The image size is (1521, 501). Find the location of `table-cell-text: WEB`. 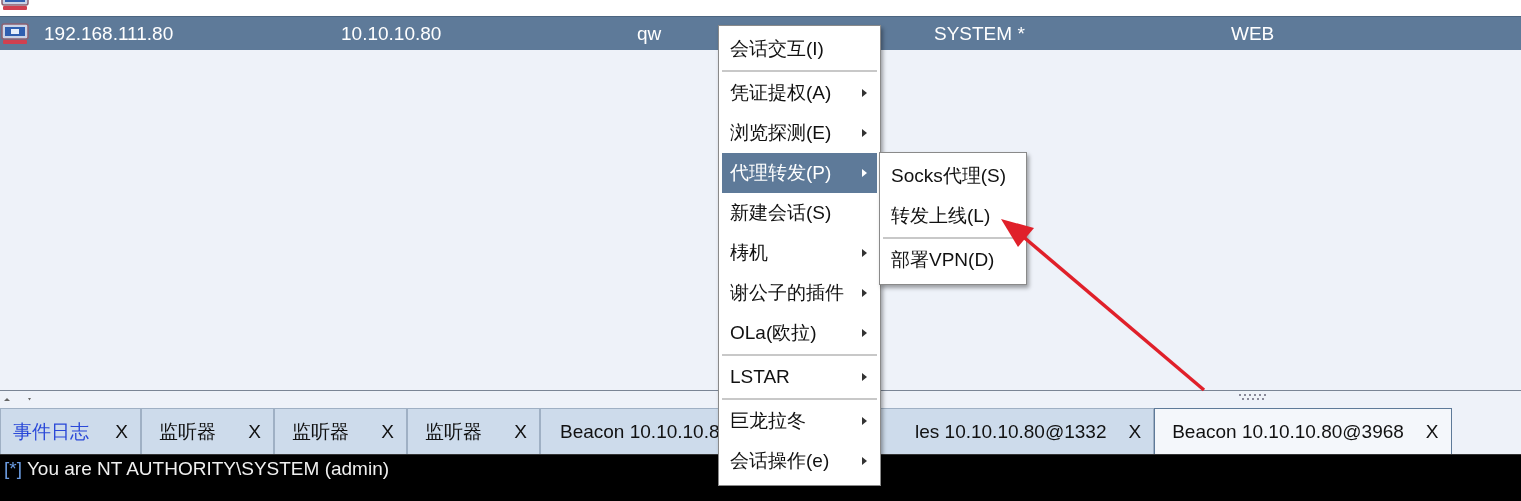

table-cell-text: WEB is located at coordinates (1253, 33).